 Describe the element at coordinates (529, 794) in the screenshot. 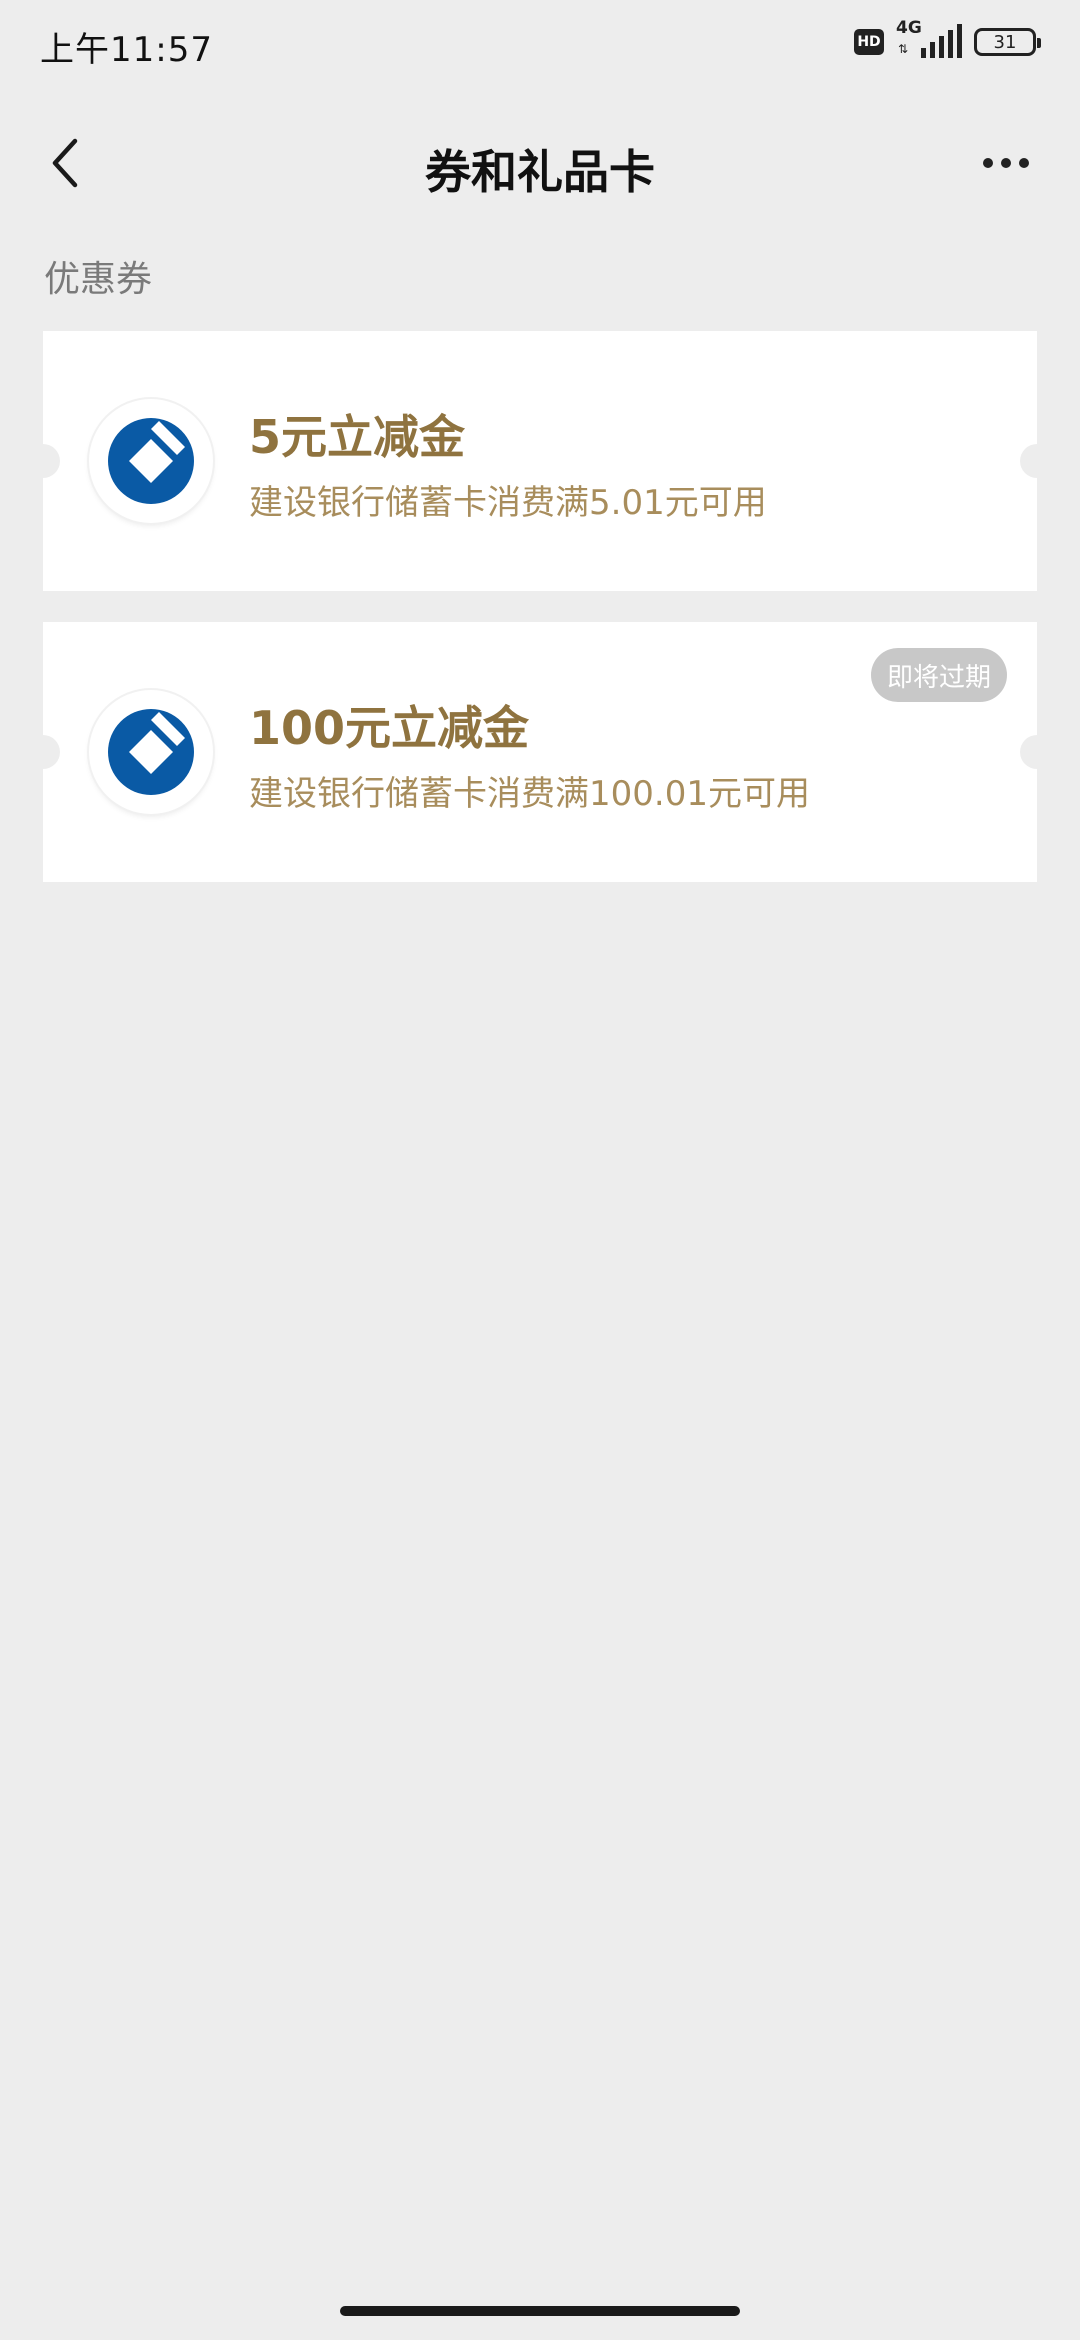

I see `coupon-description: 建设银行储蓄卡消费满100.01元可用` at that location.